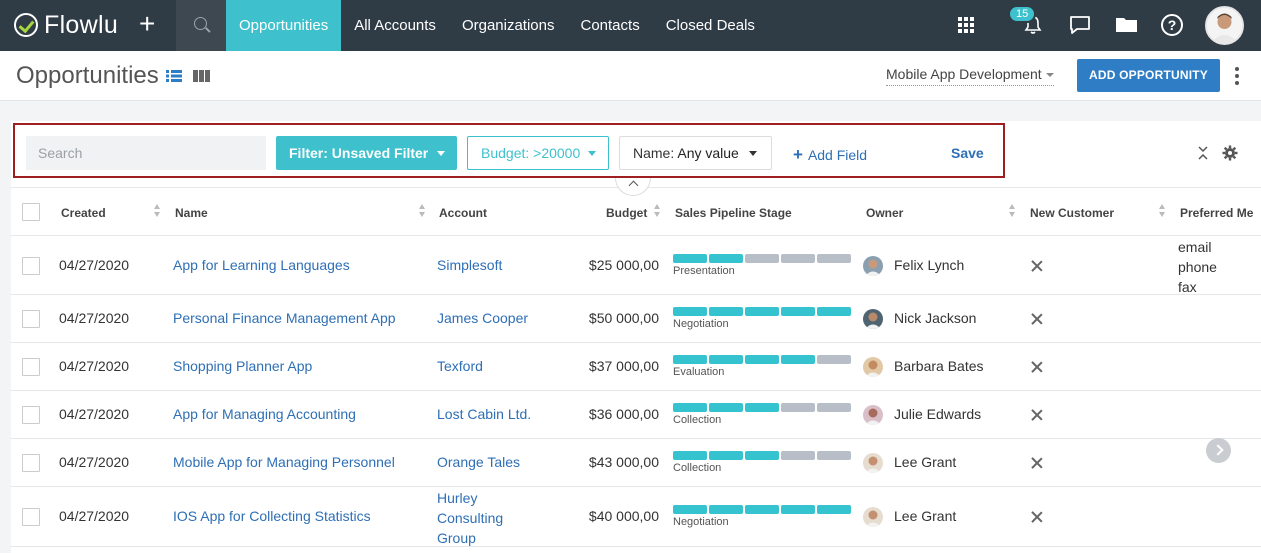 The width and height of the screenshot is (1261, 553). I want to click on column-header-created: Created, so click(83, 213).